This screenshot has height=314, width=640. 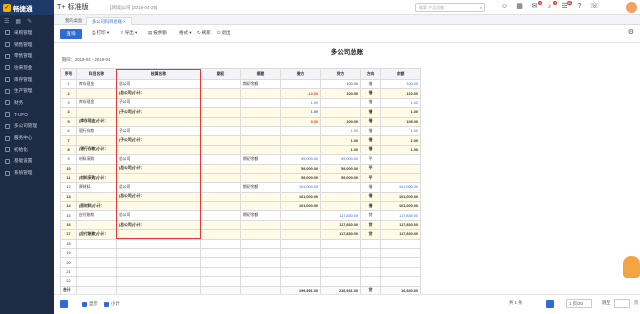 What do you see at coordinates (27, 173) in the screenshot?
I see `sidebar-item-system: 系统管理` at bounding box center [27, 173].